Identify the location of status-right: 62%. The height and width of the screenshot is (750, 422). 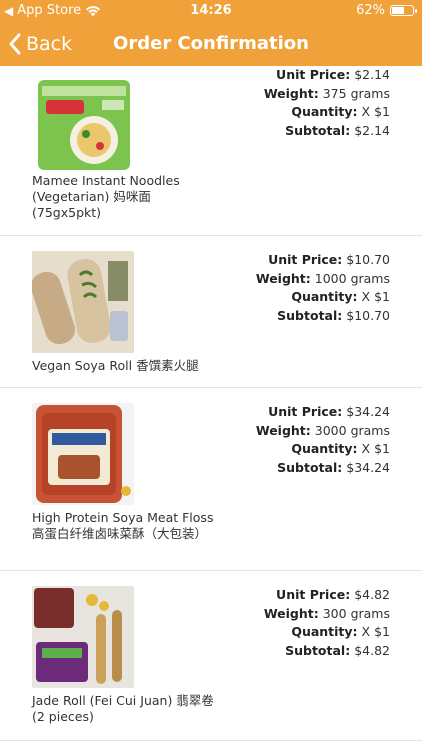
(386, 10).